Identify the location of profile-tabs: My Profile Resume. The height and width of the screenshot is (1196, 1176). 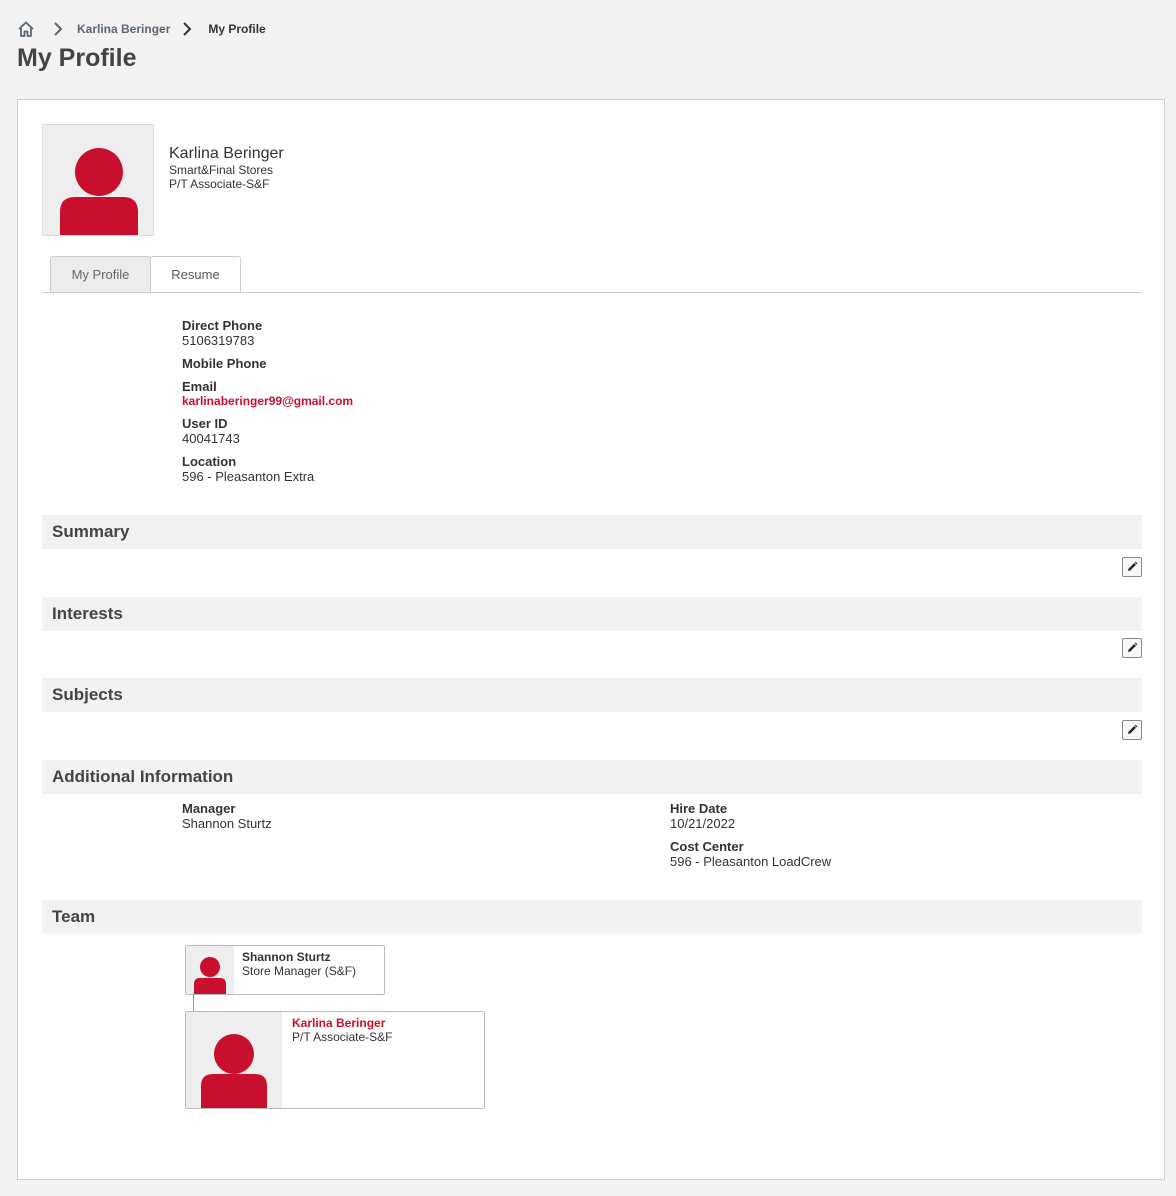
(592, 274).